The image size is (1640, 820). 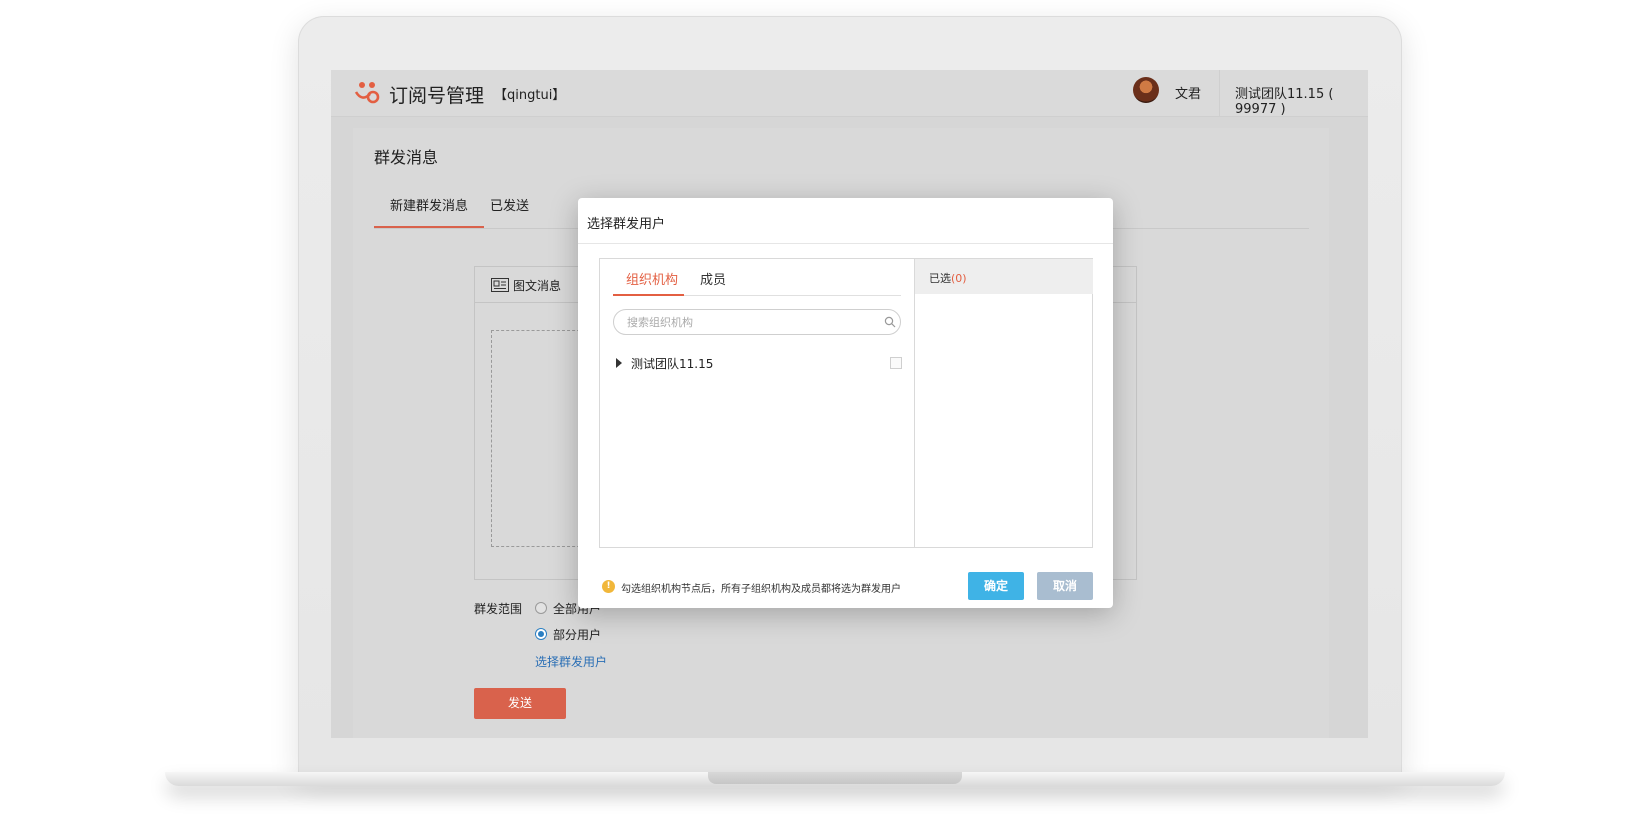 What do you see at coordinates (608, 586) in the screenshot?
I see `warning-icon: !` at bounding box center [608, 586].